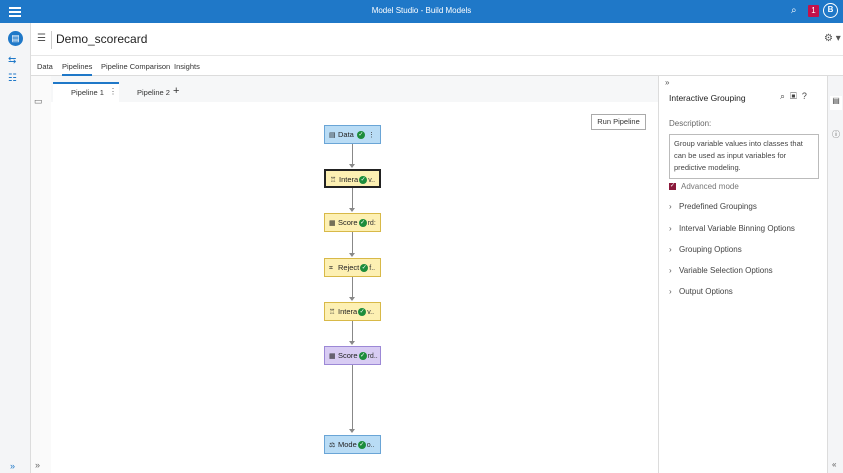 The width and height of the screenshot is (843, 473). Describe the element at coordinates (706, 291) in the screenshot. I see `section-label: Output Options` at that location.